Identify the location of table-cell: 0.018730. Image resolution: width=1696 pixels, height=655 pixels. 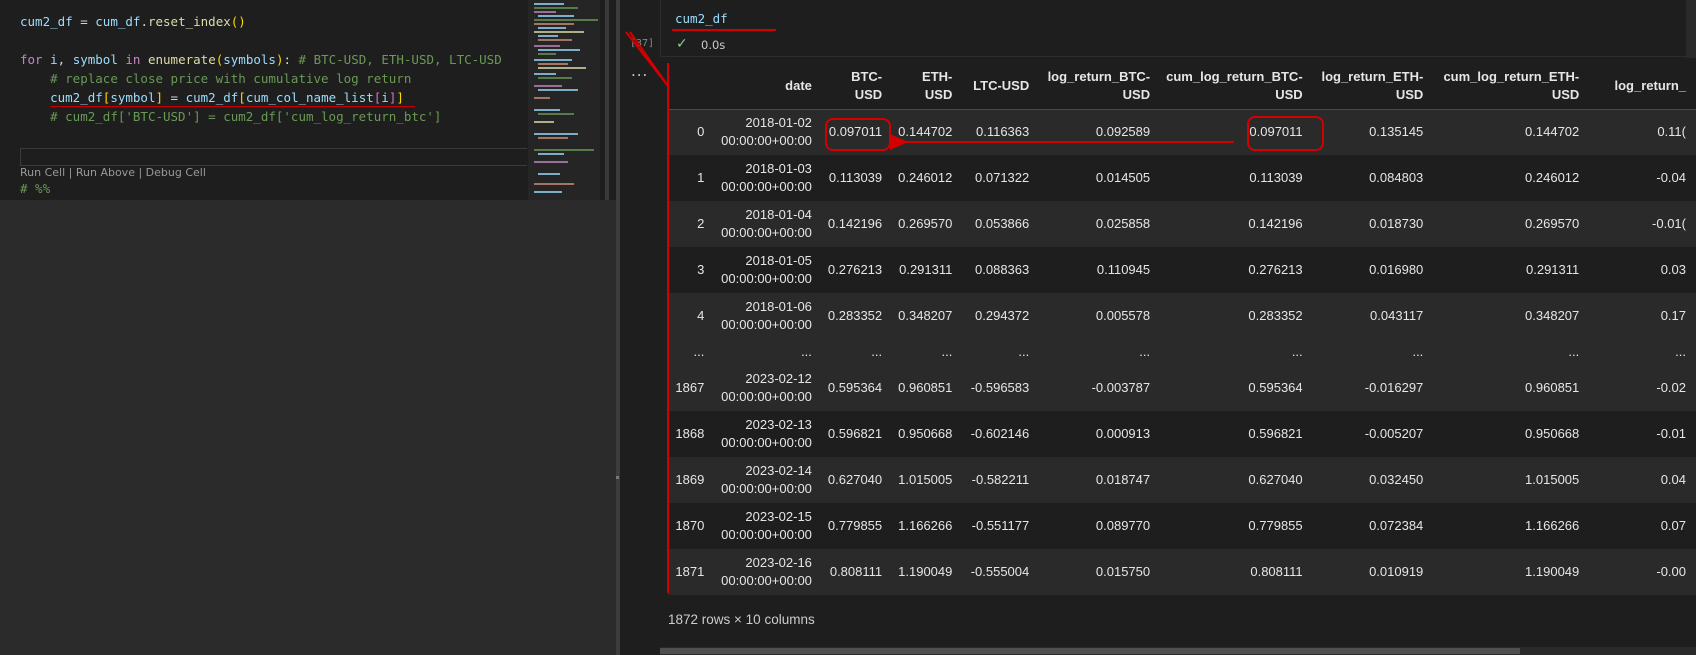
(1396, 223).